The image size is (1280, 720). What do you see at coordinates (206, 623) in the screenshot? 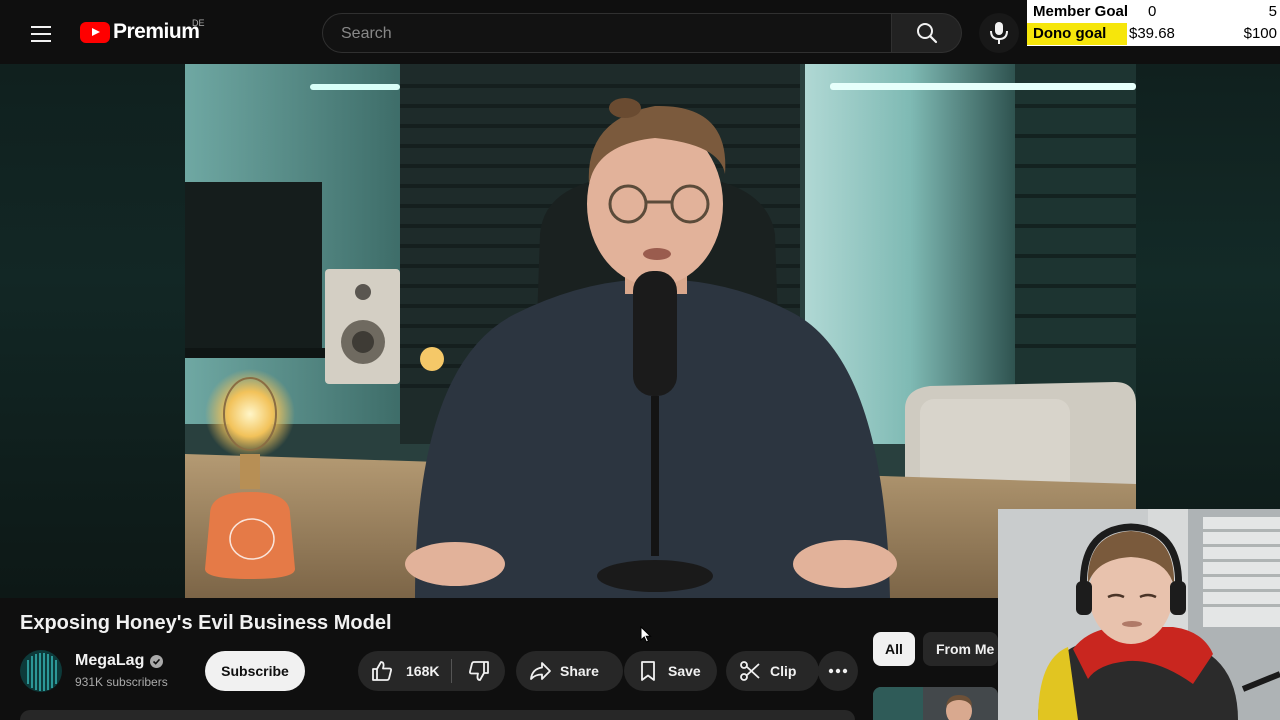
I see `video-title: Exposing Honey's Evil Business Model` at bounding box center [206, 623].